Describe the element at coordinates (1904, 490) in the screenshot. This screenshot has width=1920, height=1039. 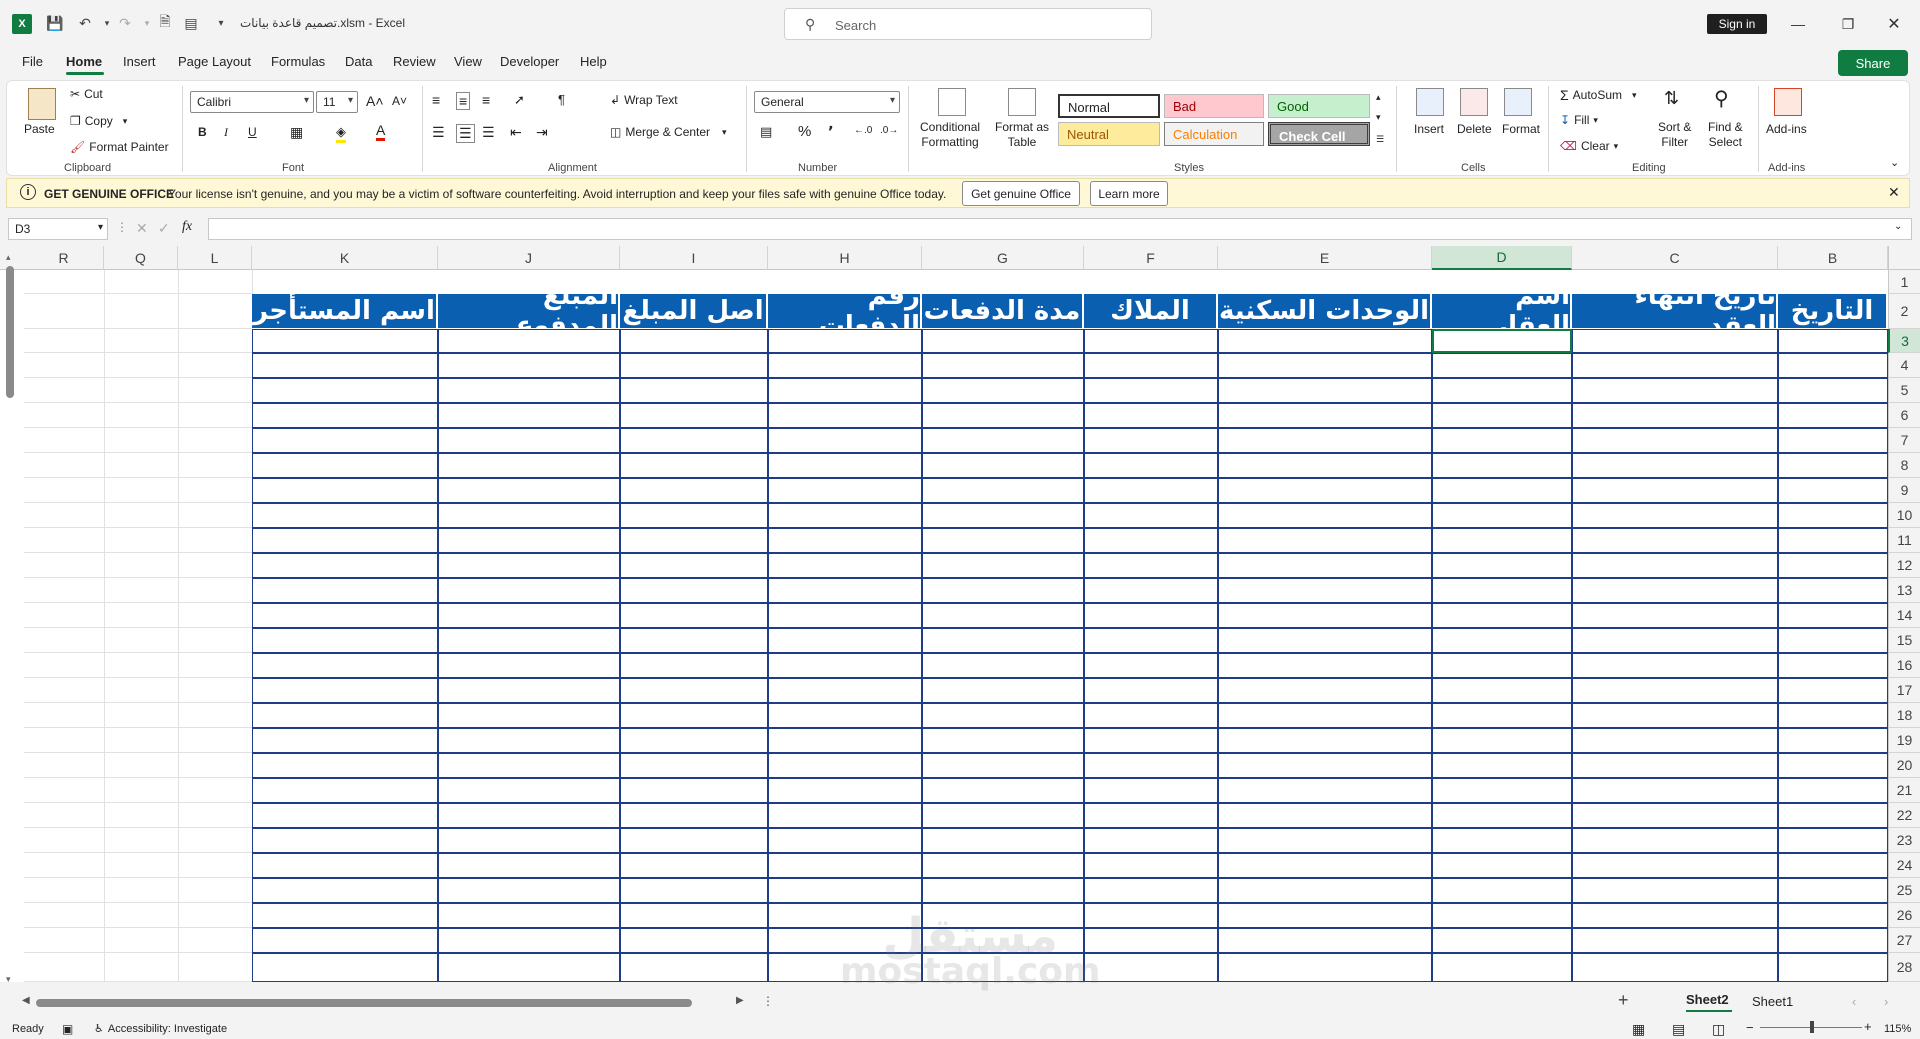
I see `row-header-9: 9` at that location.